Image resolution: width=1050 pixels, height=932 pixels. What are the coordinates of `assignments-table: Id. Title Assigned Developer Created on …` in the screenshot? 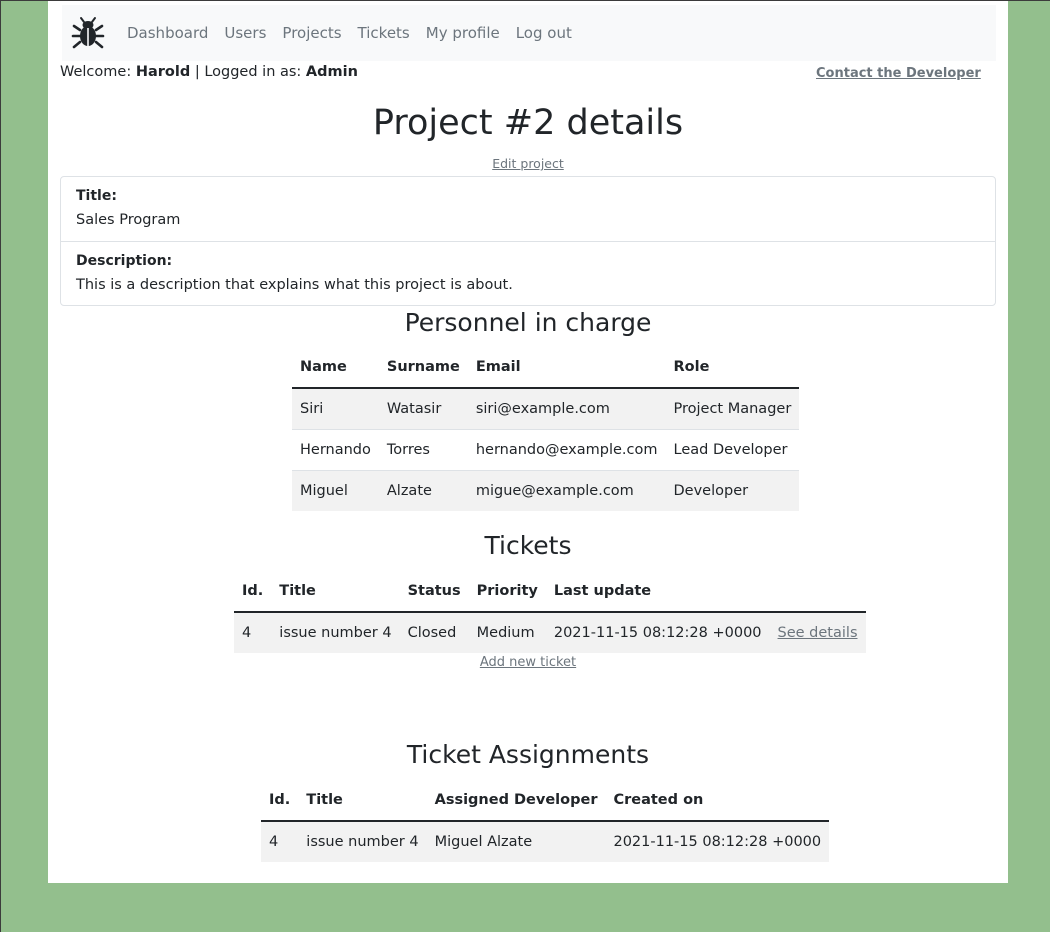 It's located at (545, 821).